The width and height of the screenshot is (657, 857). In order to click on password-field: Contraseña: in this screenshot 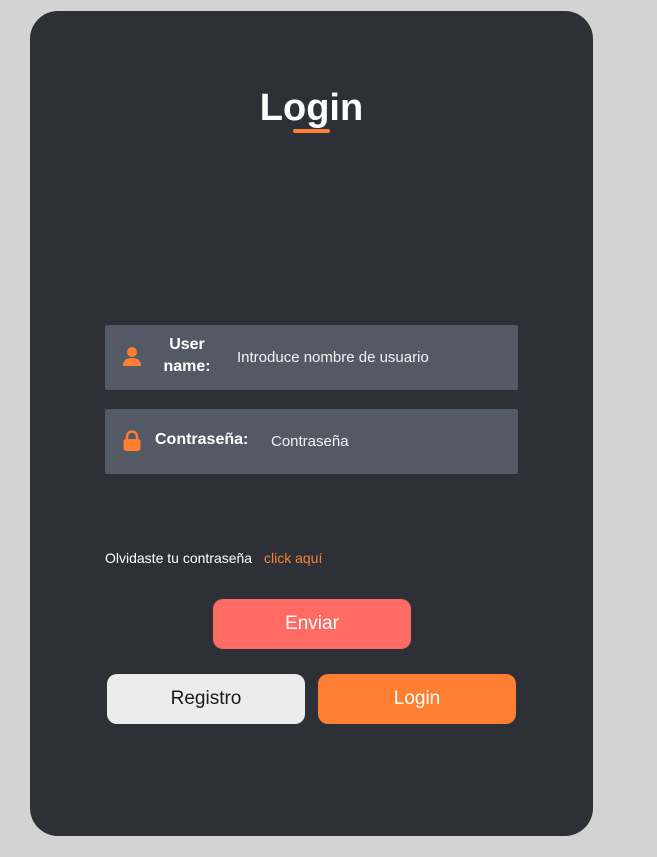, I will do `click(311, 441)`.